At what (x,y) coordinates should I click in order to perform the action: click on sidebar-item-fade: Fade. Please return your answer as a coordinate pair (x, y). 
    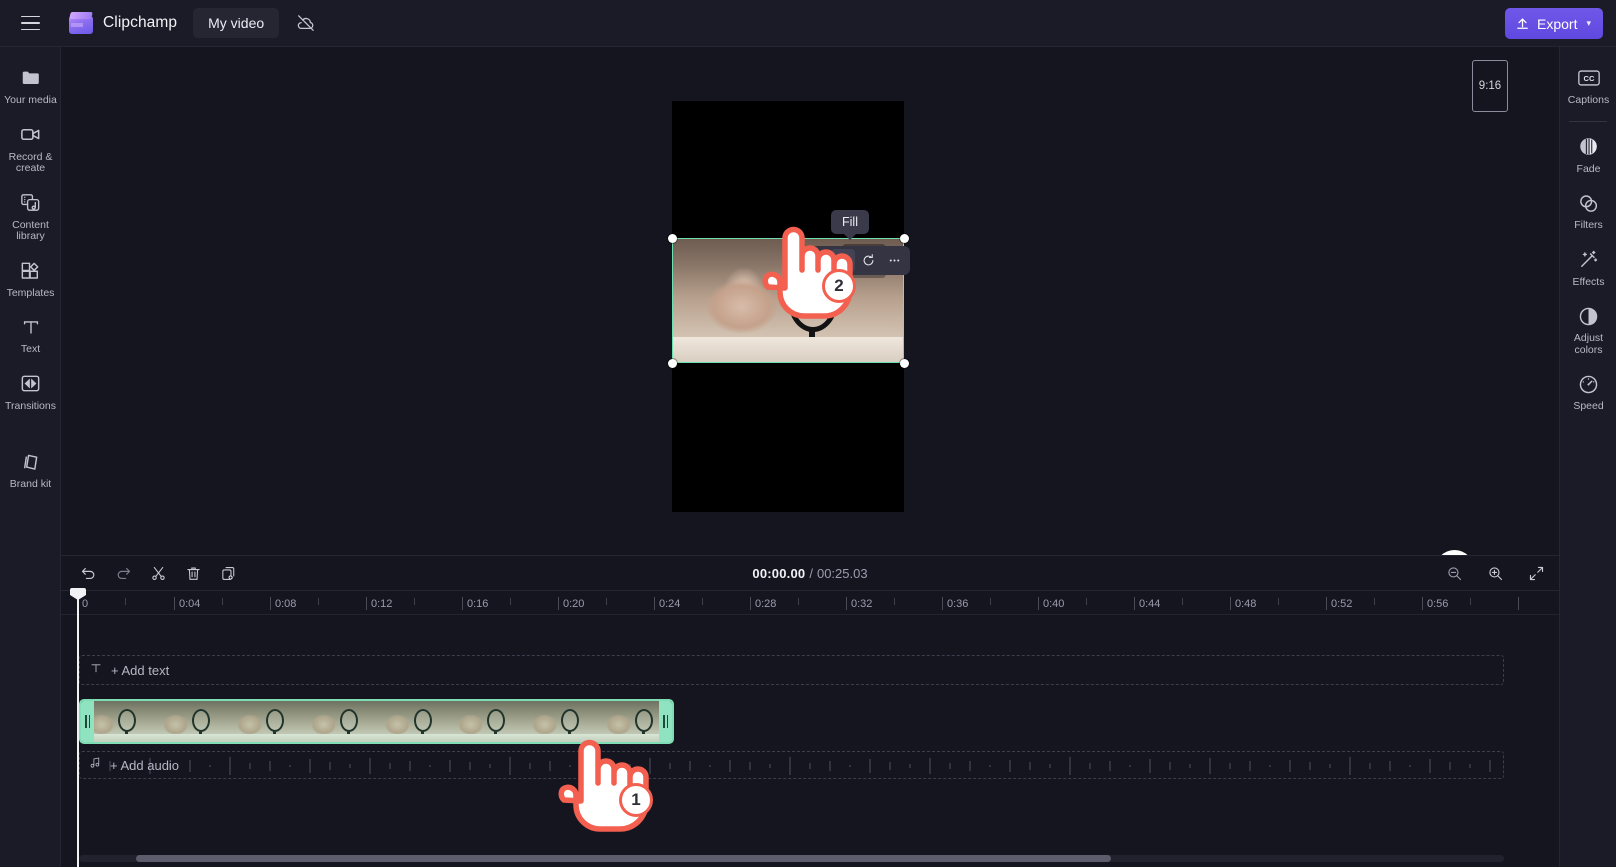
    Looking at the image, I should click on (1588, 154).